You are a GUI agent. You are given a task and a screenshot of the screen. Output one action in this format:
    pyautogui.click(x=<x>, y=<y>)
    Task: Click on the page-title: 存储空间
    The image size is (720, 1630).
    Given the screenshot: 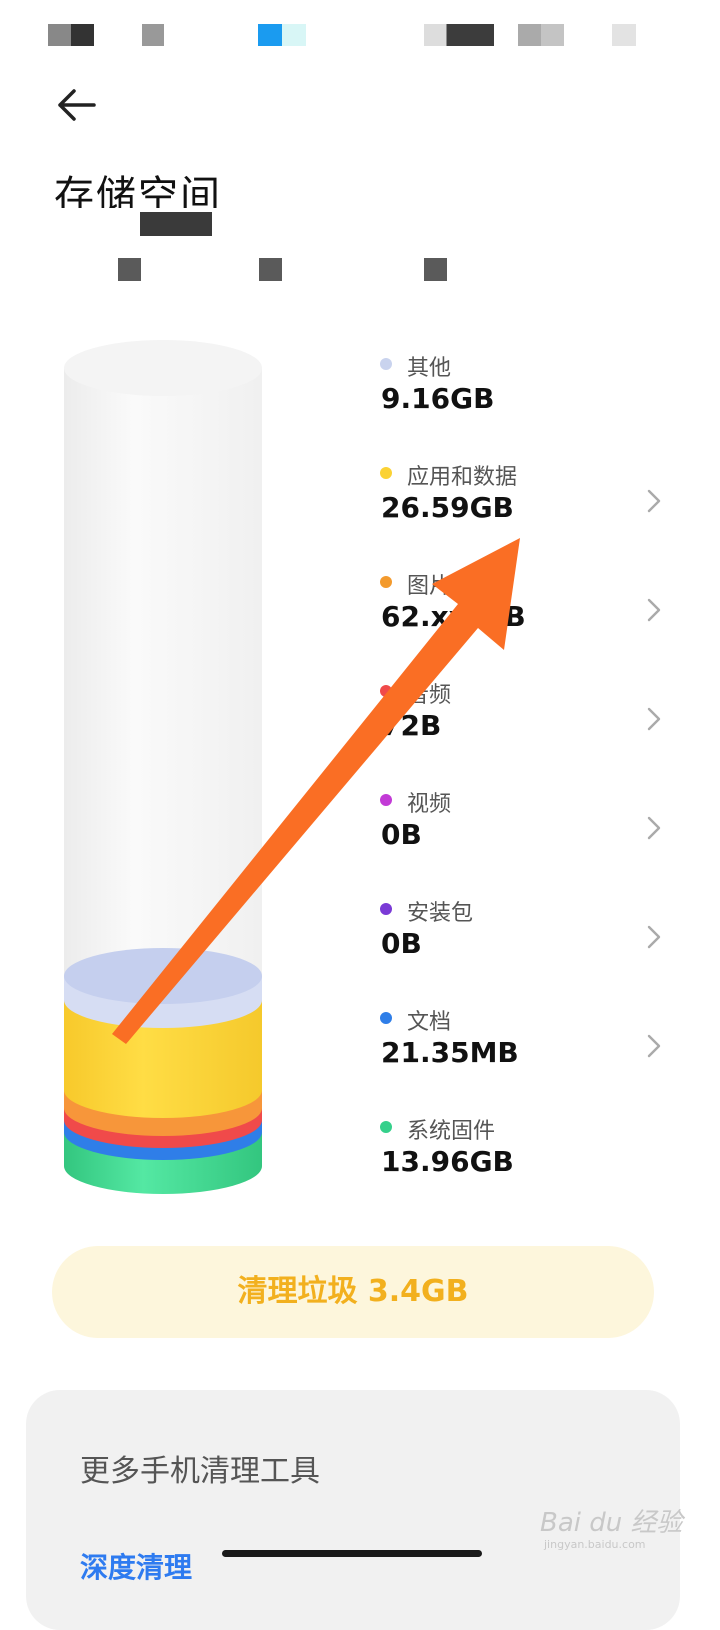 What is the action you would take?
    pyautogui.click(x=138, y=190)
    